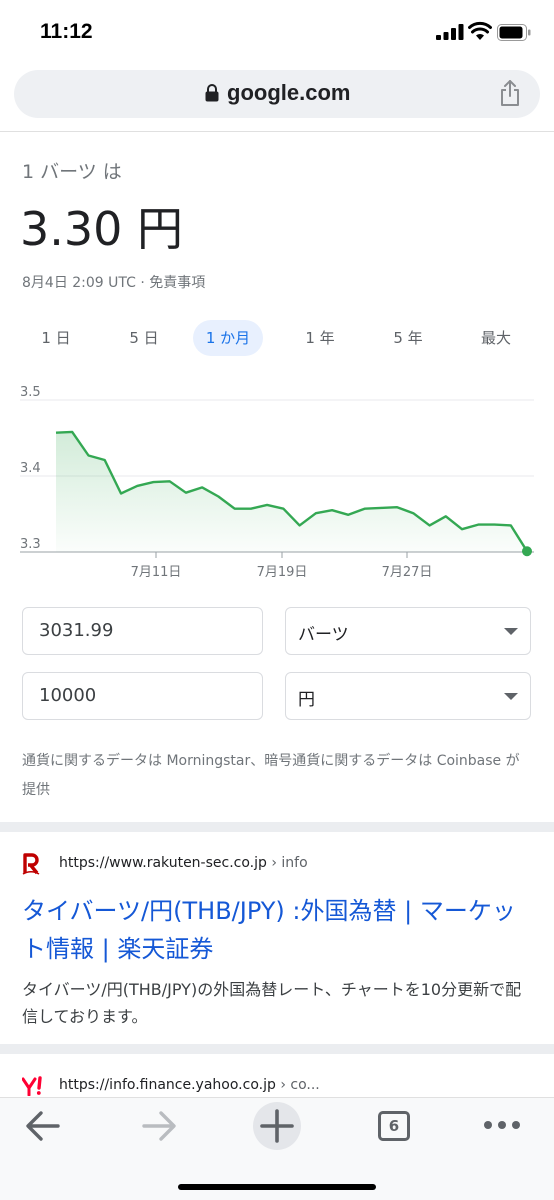 This screenshot has height=1200, width=554. I want to click on amount-from-input: 3031.99, so click(142, 631).